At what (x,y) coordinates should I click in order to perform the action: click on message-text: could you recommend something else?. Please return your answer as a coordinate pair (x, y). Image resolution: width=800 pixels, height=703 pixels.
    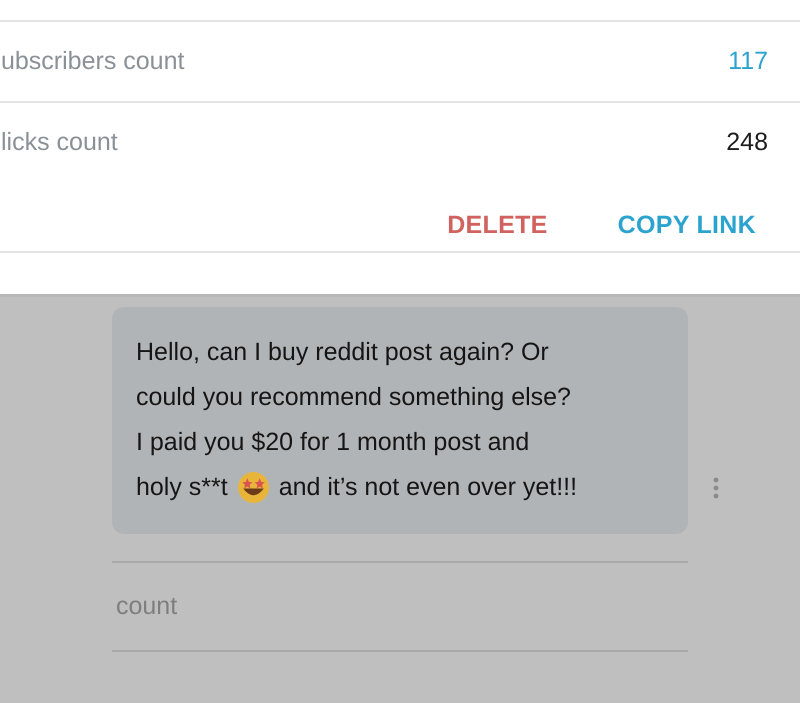
    Looking at the image, I should click on (353, 397).